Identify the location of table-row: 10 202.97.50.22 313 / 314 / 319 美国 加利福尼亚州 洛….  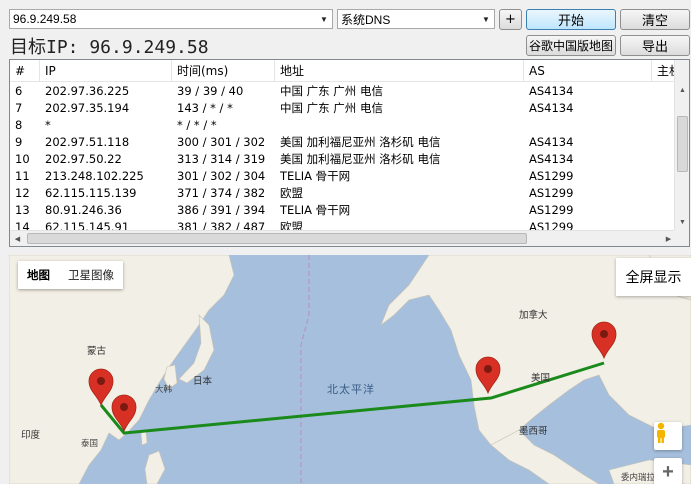
(343, 159).